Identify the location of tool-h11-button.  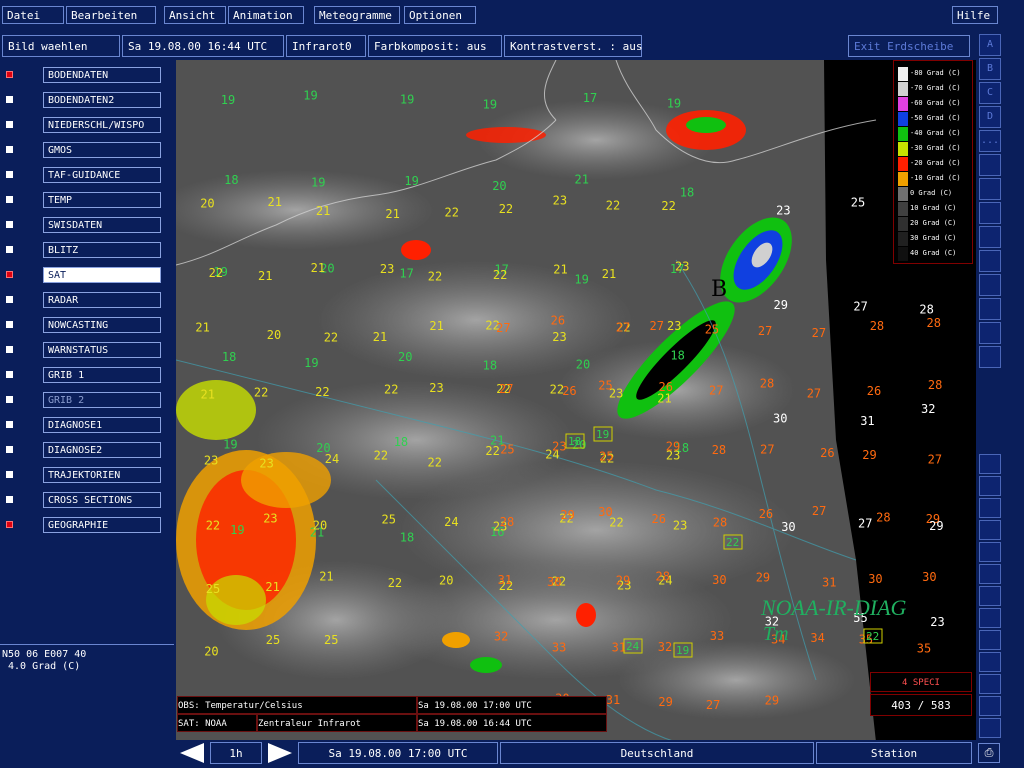
(990, 684).